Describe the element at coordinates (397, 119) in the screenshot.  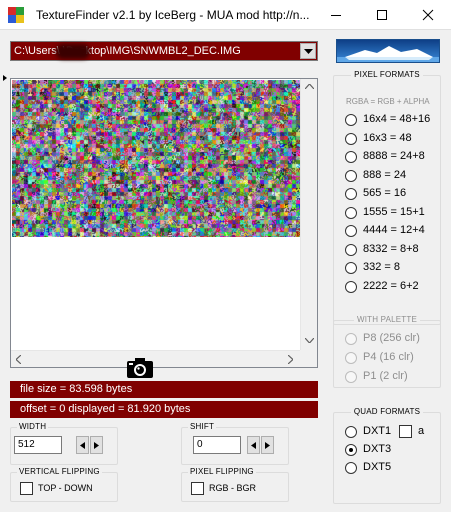
I see `pixel-format-label: 16x4 = 48+16` at that location.